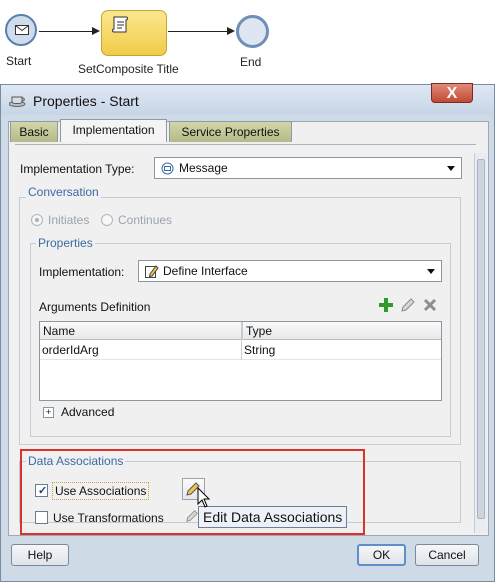  I want to click on vertical-scrollbar, so click(480, 343).